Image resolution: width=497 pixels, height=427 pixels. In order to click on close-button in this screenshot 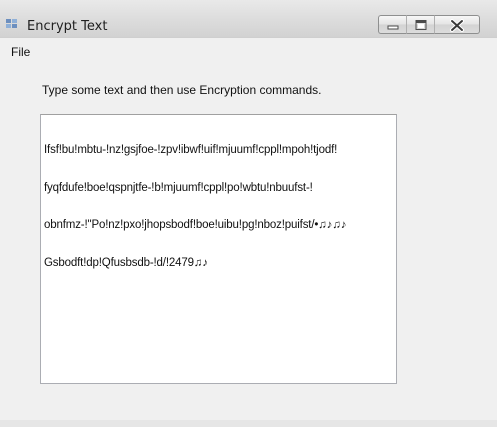, I will do `click(457, 24)`.